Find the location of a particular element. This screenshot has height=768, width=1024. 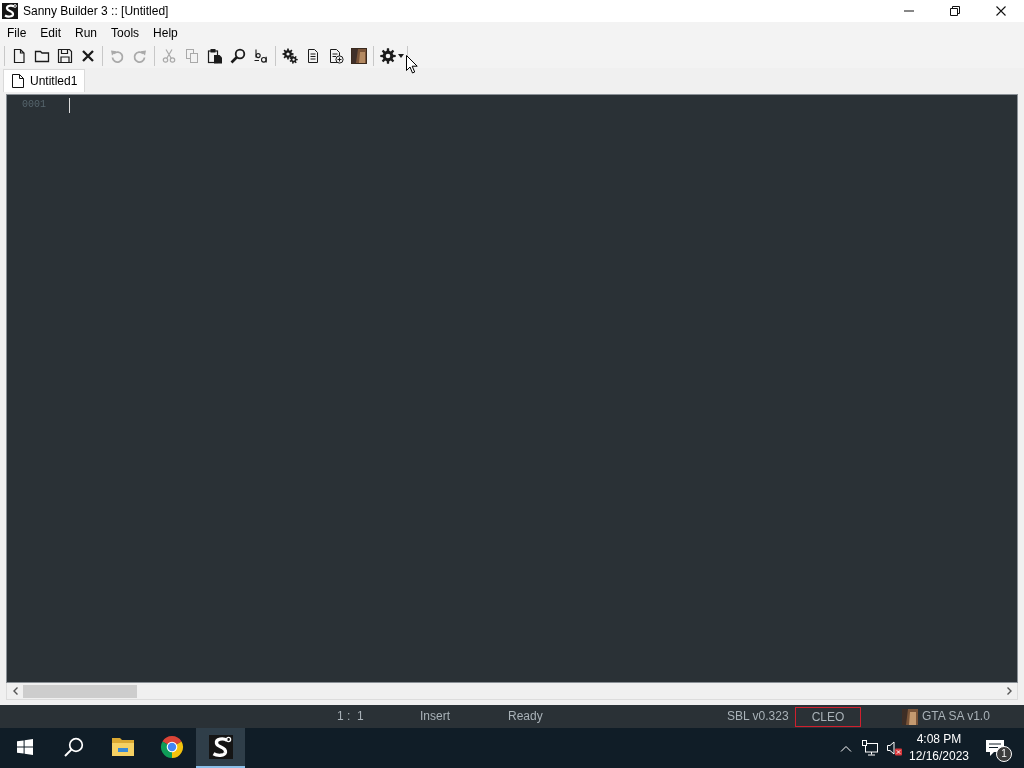

redo-icon is located at coordinates (139, 56).